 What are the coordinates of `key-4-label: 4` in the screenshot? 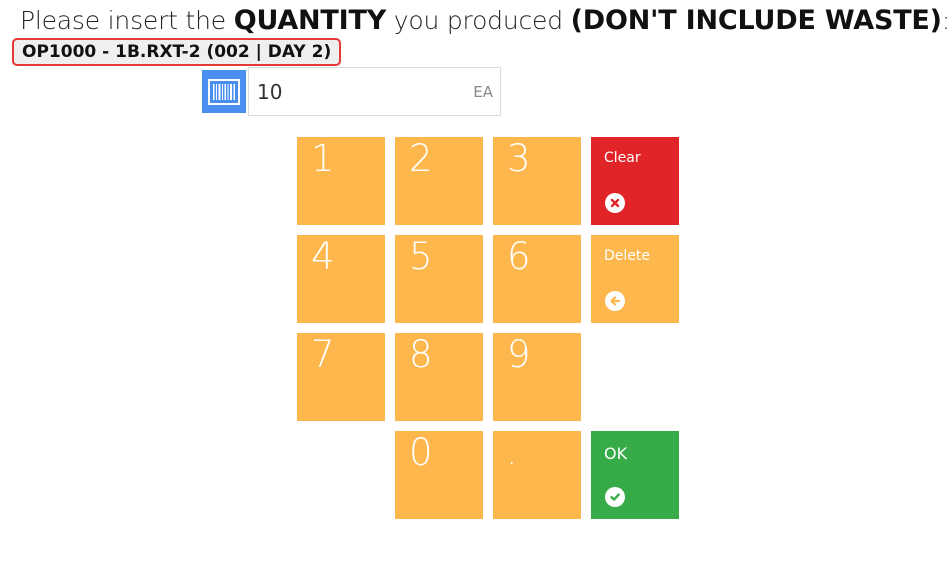 It's located at (323, 256).